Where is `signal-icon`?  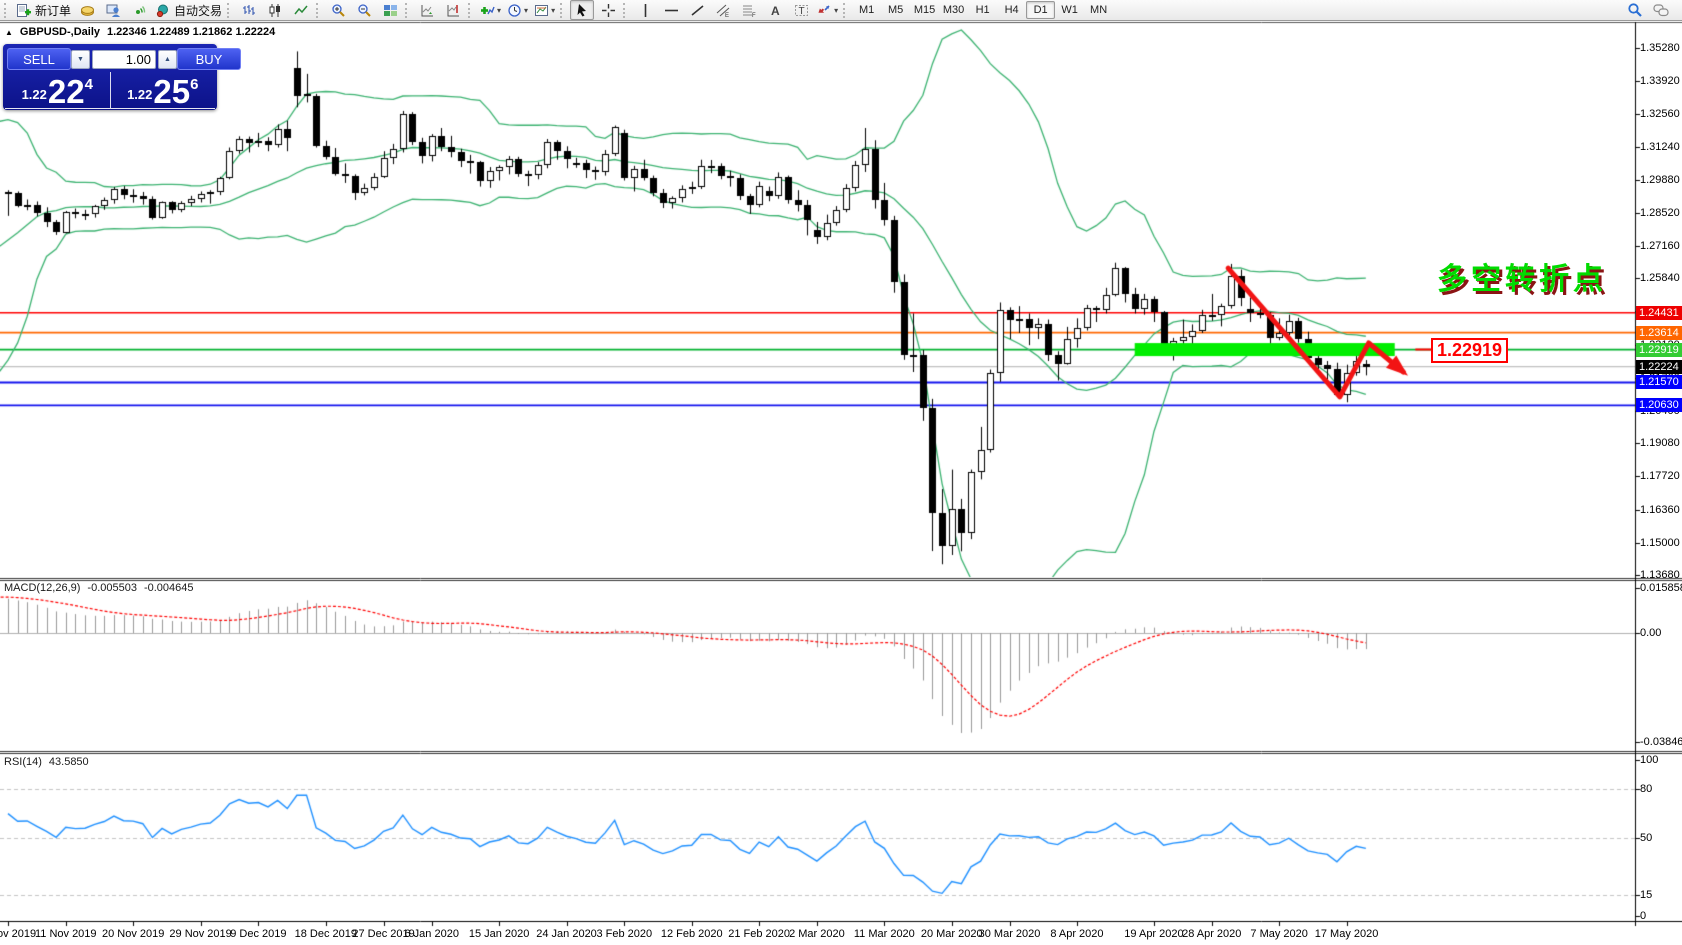 signal-icon is located at coordinates (139, 10).